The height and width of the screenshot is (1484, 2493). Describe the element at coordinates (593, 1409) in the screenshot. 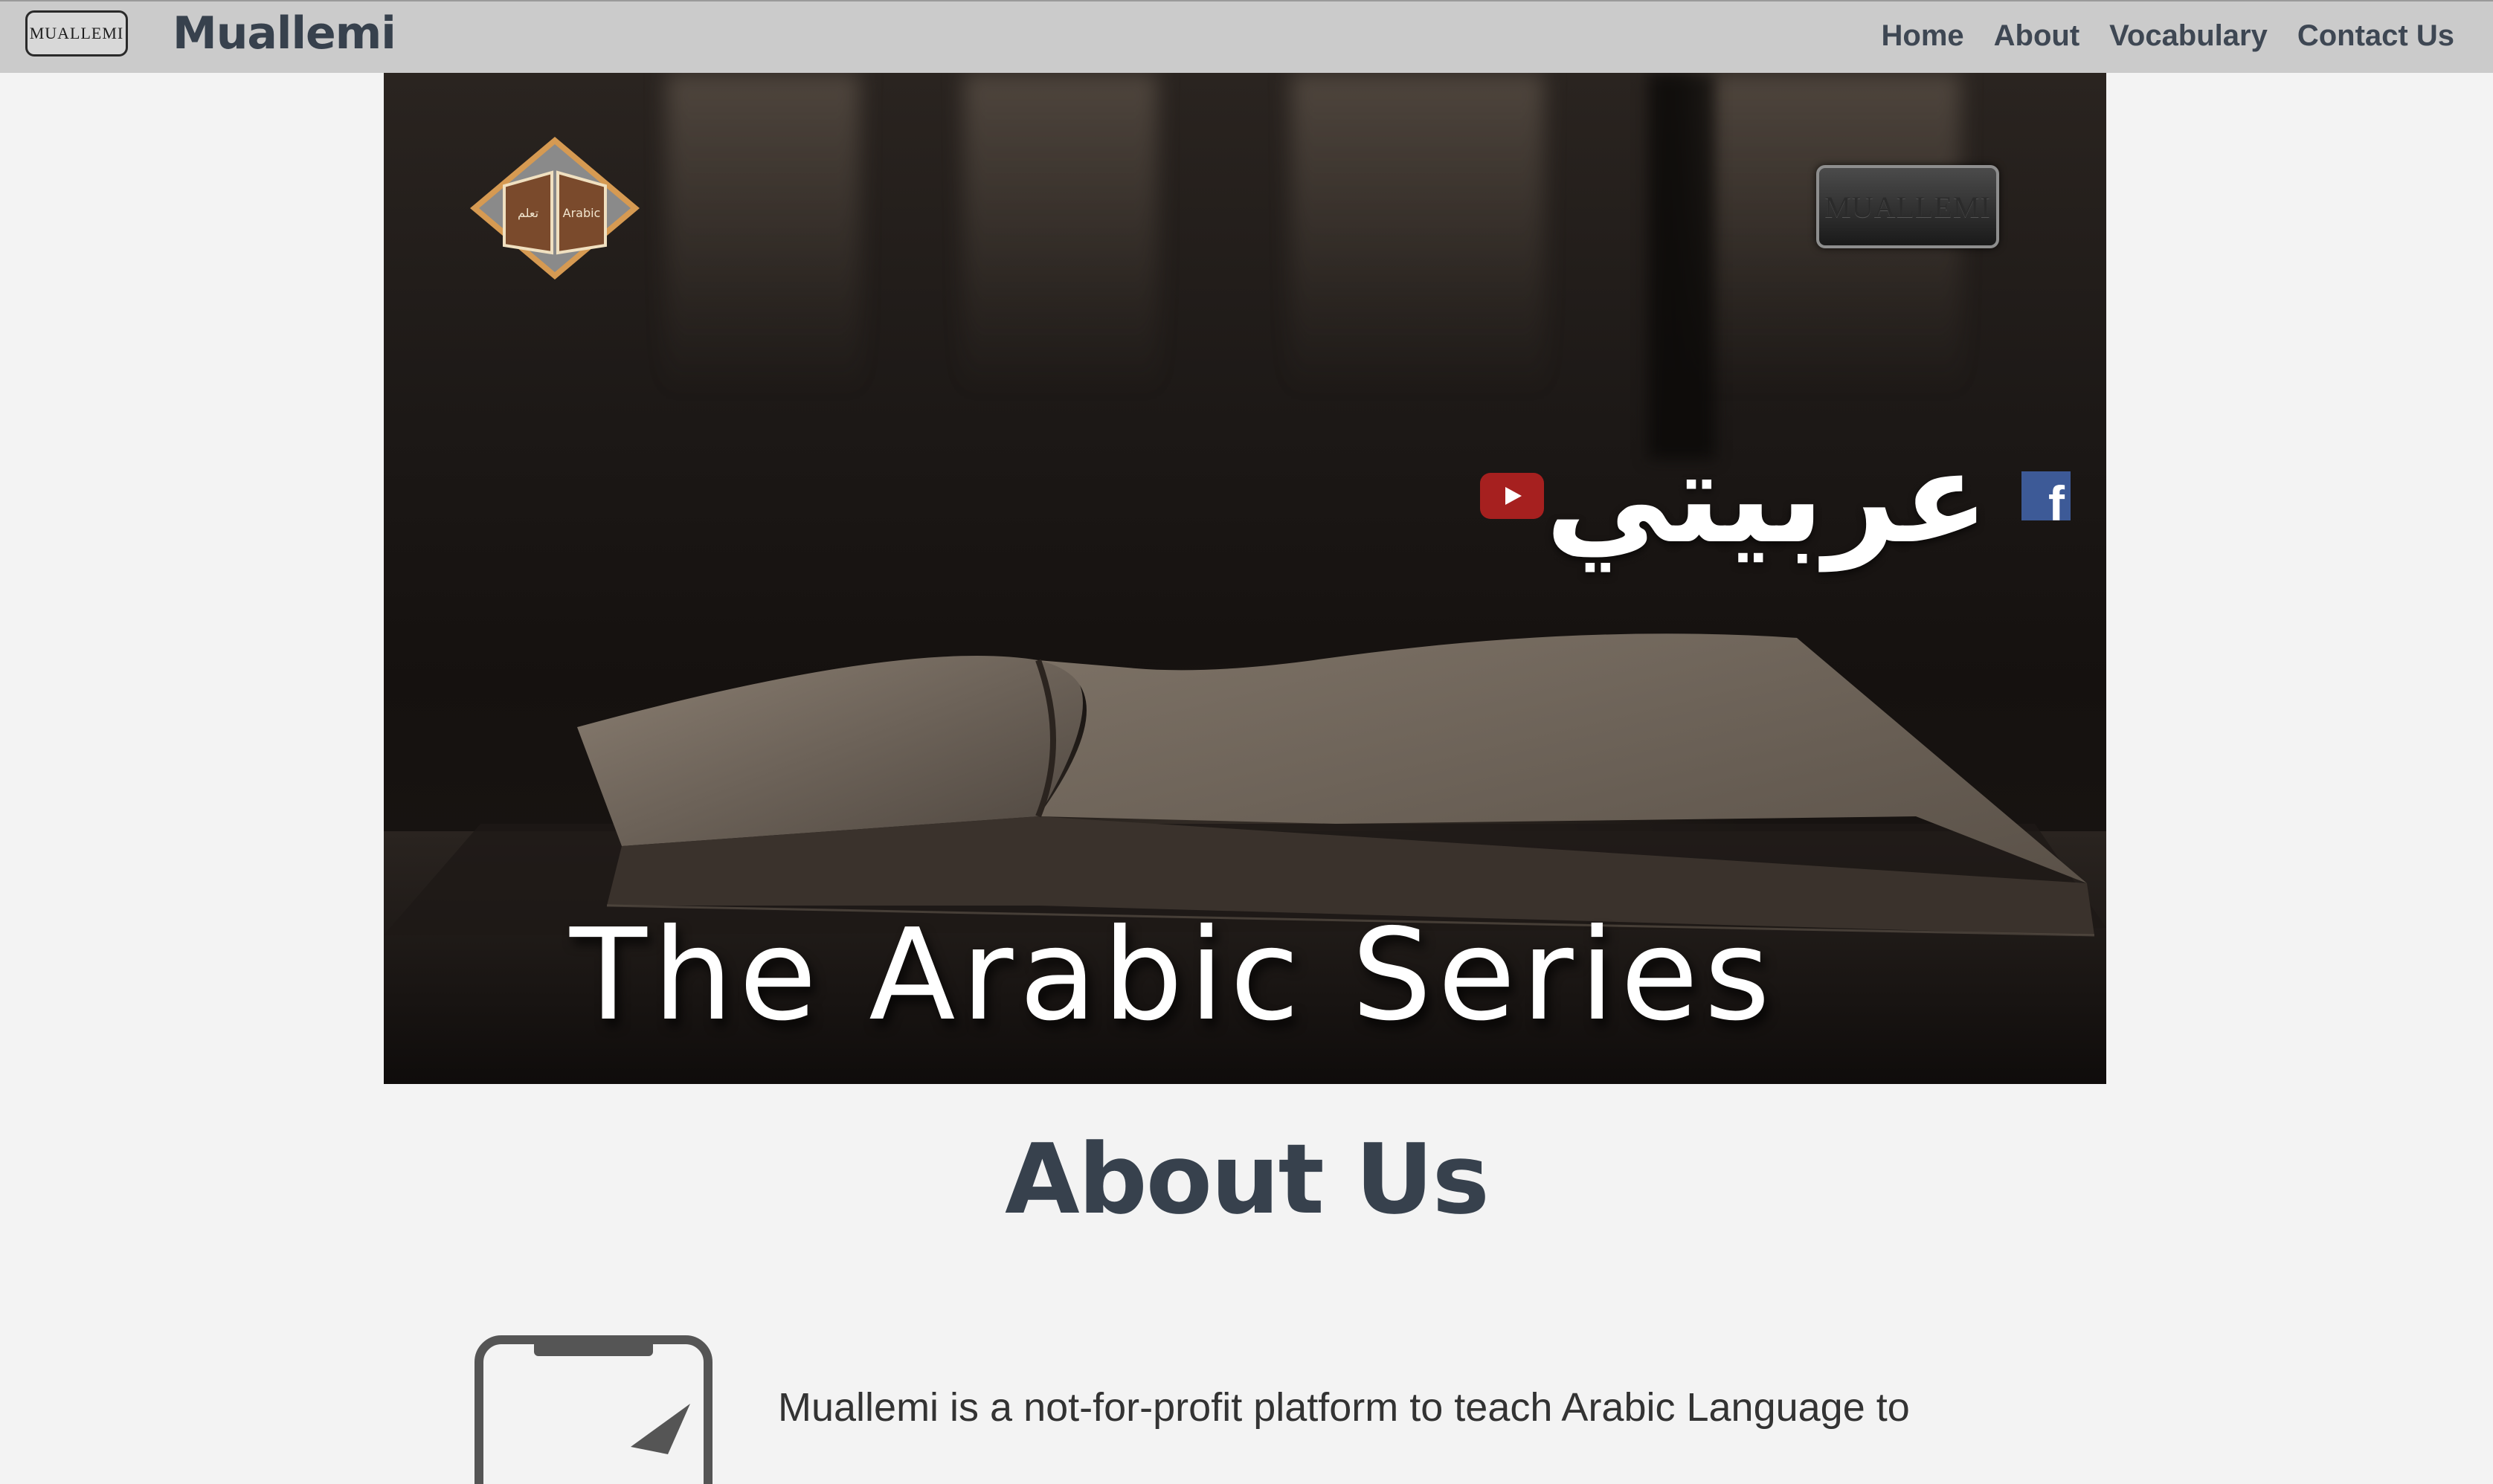

I see `phone-icon` at that location.